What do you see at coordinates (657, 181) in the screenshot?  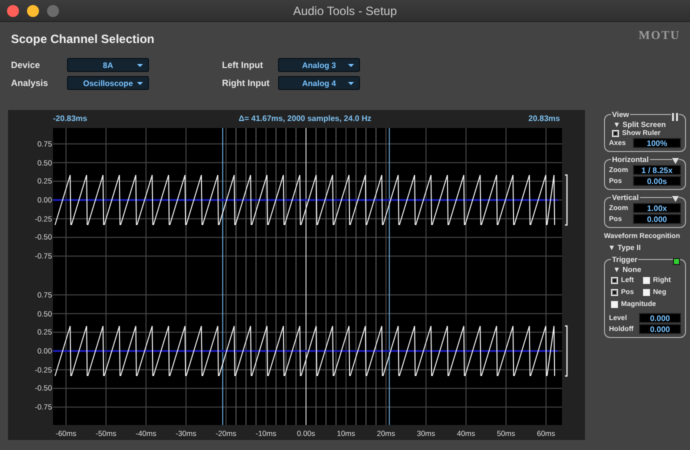 I see `value-field: 0.00s` at bounding box center [657, 181].